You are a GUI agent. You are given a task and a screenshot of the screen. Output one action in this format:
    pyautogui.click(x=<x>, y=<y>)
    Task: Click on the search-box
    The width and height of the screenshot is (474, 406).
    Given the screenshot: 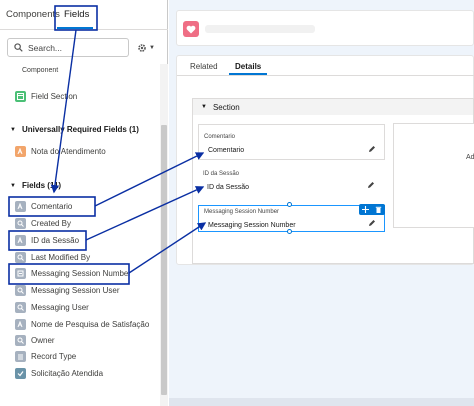 What is the action you would take?
    pyautogui.click(x=68, y=47)
    